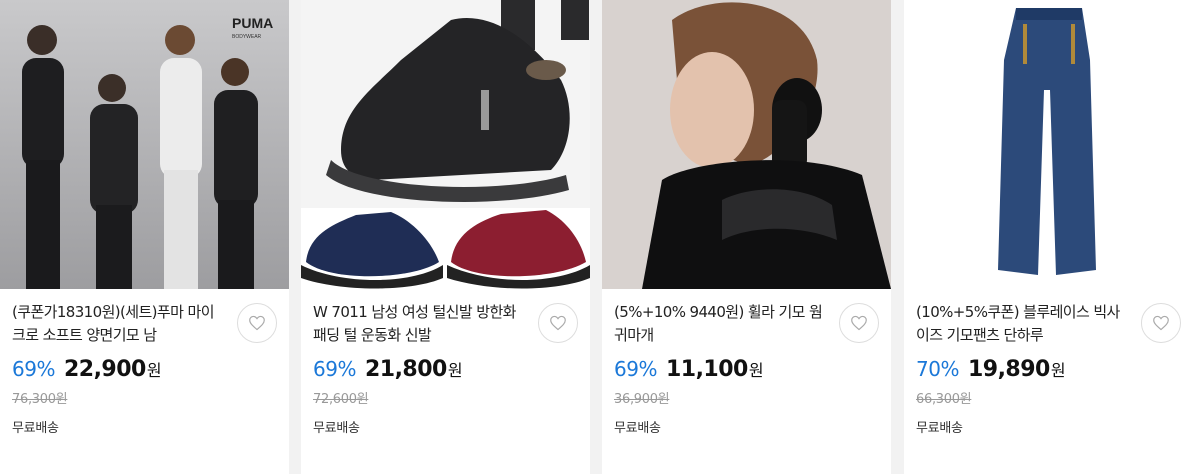 The height and width of the screenshot is (474, 1193). I want to click on sale-price: 19,890, so click(1008, 369).